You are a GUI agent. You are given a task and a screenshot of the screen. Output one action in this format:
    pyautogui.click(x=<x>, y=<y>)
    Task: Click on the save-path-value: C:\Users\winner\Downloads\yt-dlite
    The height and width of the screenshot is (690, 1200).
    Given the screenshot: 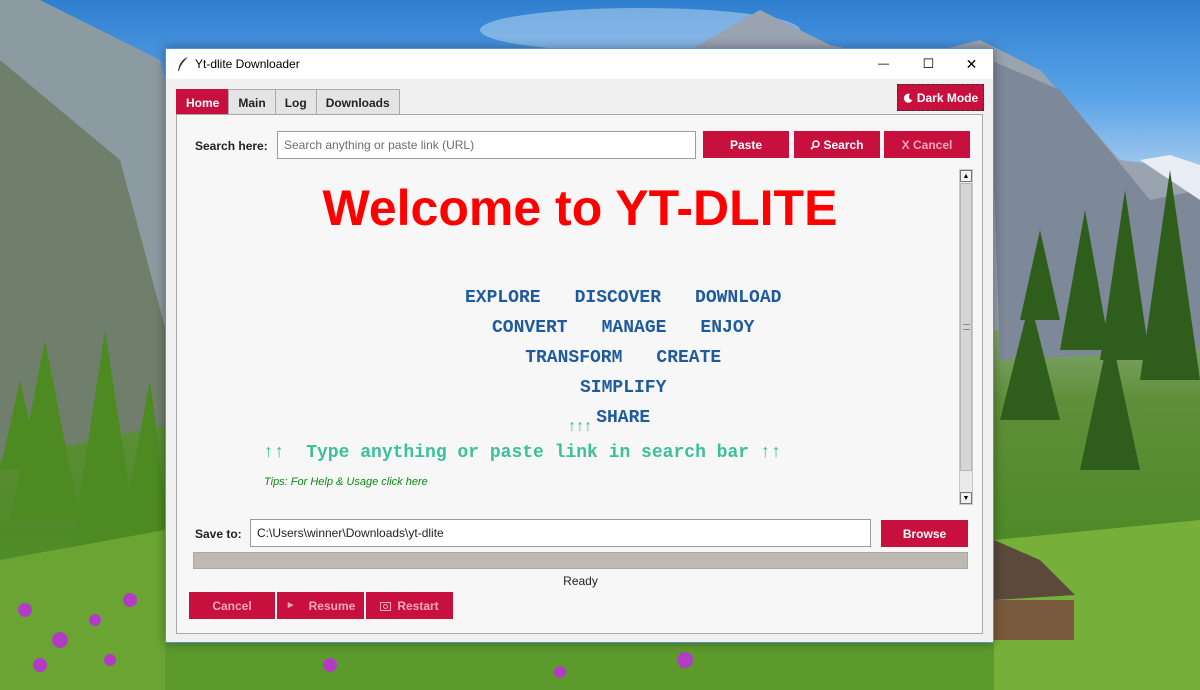 What is the action you would take?
    pyautogui.click(x=350, y=533)
    